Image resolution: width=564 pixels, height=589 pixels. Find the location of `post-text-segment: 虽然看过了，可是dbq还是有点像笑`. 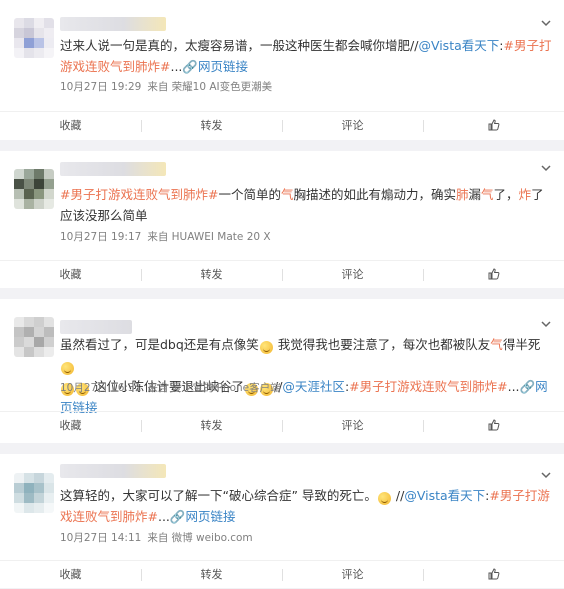

post-text-segment: 虽然看过了，可是dbq还是有点像笑 is located at coordinates (159, 344).